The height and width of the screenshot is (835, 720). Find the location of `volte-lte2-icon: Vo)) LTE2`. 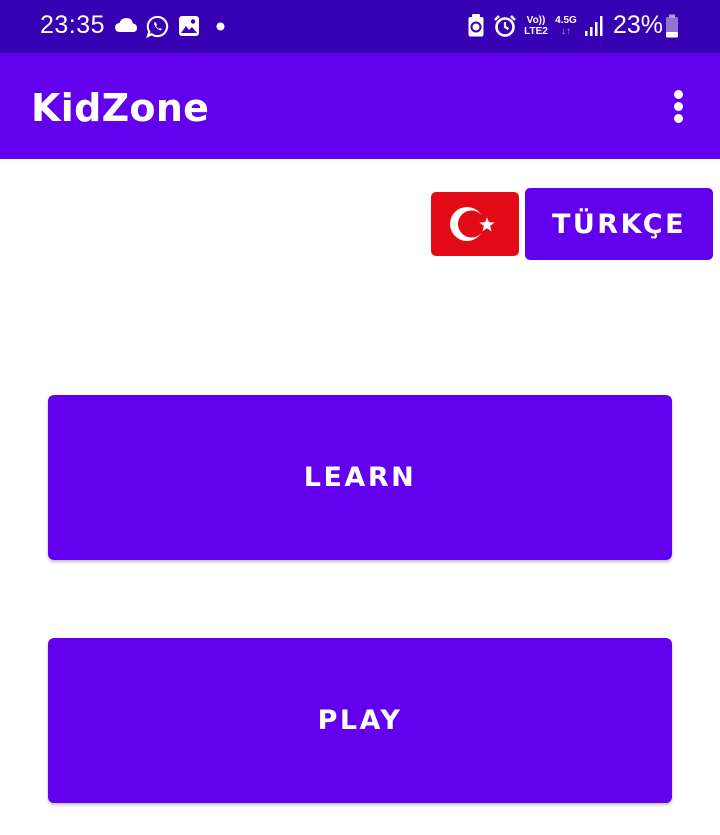

volte-lte2-icon: Vo)) LTE2 is located at coordinates (536, 26).